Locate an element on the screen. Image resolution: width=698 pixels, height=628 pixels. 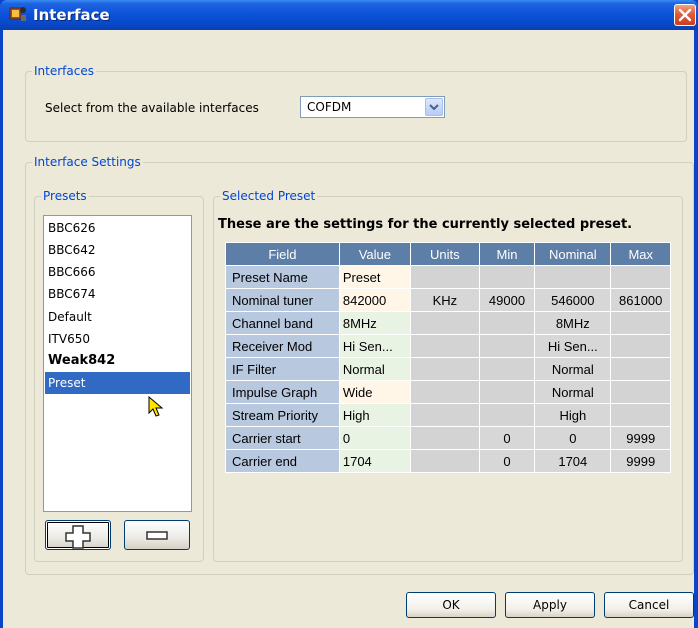
cell-nominal: 8MHz is located at coordinates (573, 323).